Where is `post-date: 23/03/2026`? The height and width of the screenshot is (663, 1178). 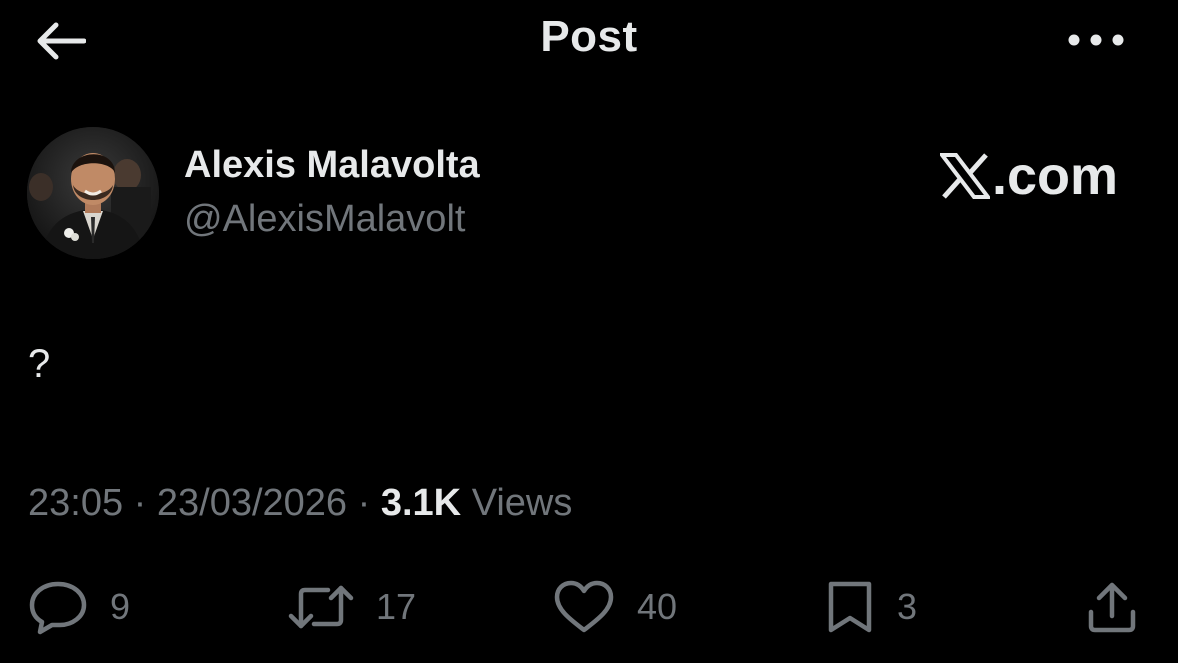
post-date: 23/03/2026 is located at coordinates (252, 503).